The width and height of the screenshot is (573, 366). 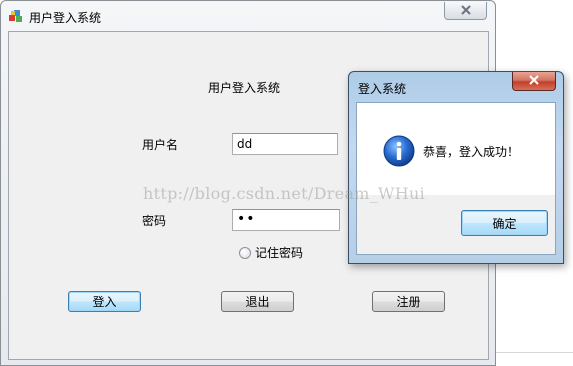 What do you see at coordinates (471, 152) in the screenshot?
I see `message-text: 恭喜，登入成功！` at bounding box center [471, 152].